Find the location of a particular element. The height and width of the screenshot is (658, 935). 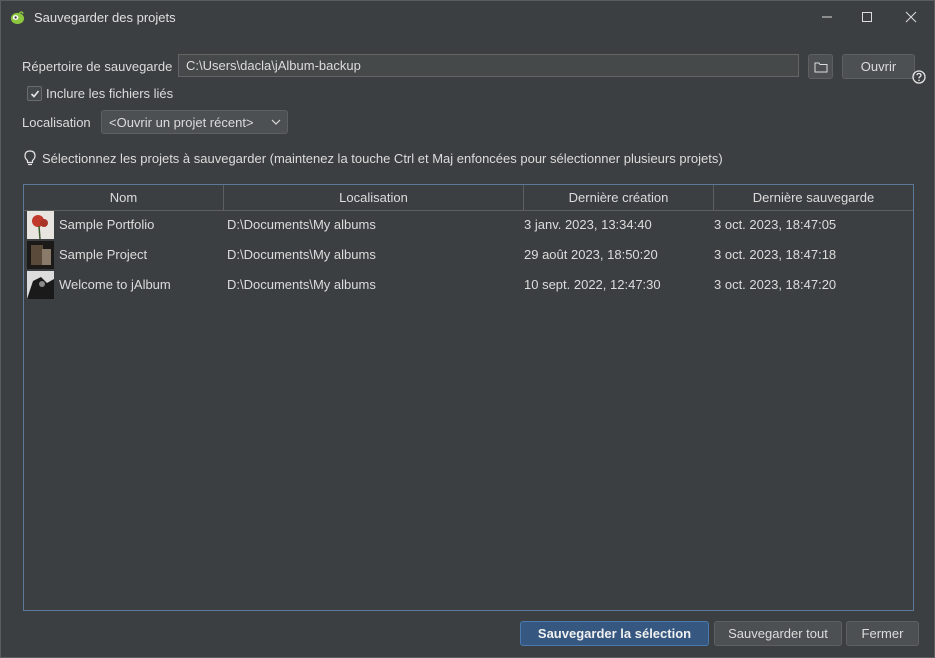

include-linked-files-label: Inclure les fichiers liés is located at coordinates (110, 93).